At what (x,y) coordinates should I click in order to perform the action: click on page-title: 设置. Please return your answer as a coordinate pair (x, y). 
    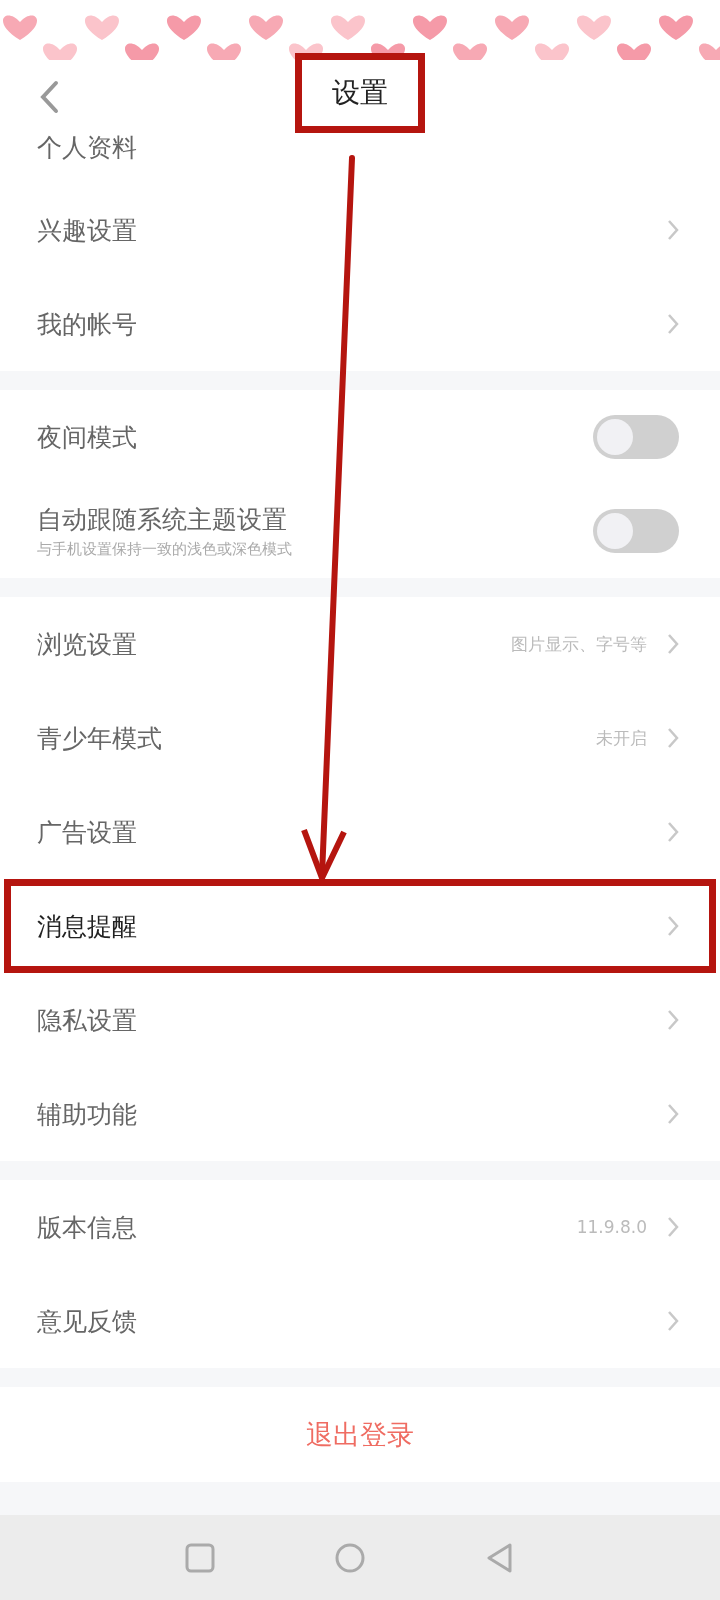
    Looking at the image, I should click on (360, 93).